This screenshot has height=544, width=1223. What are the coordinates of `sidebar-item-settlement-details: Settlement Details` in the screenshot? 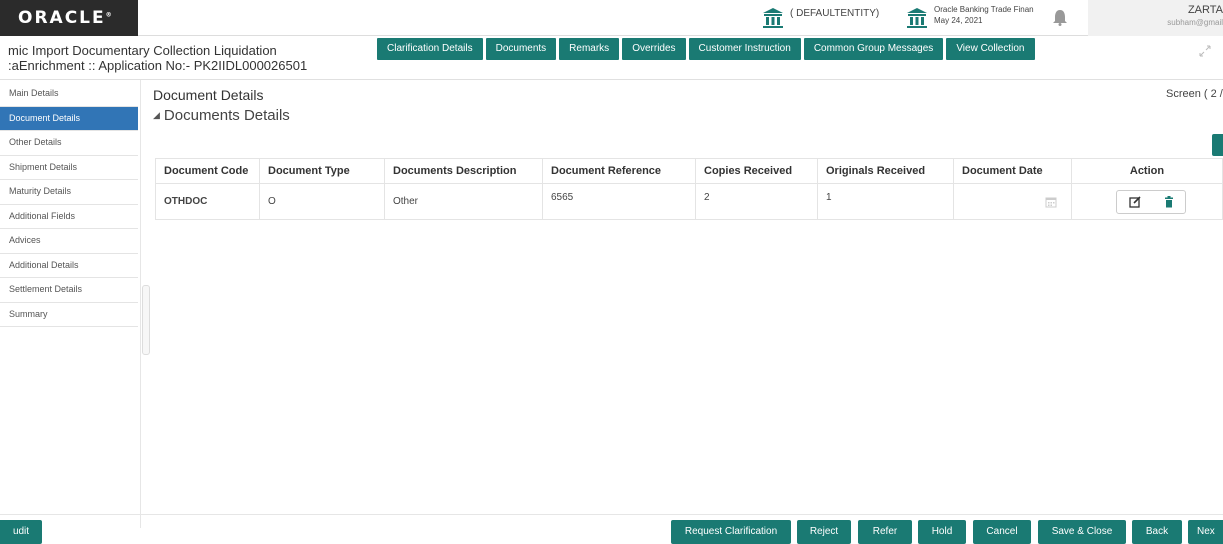 It's located at (69, 290).